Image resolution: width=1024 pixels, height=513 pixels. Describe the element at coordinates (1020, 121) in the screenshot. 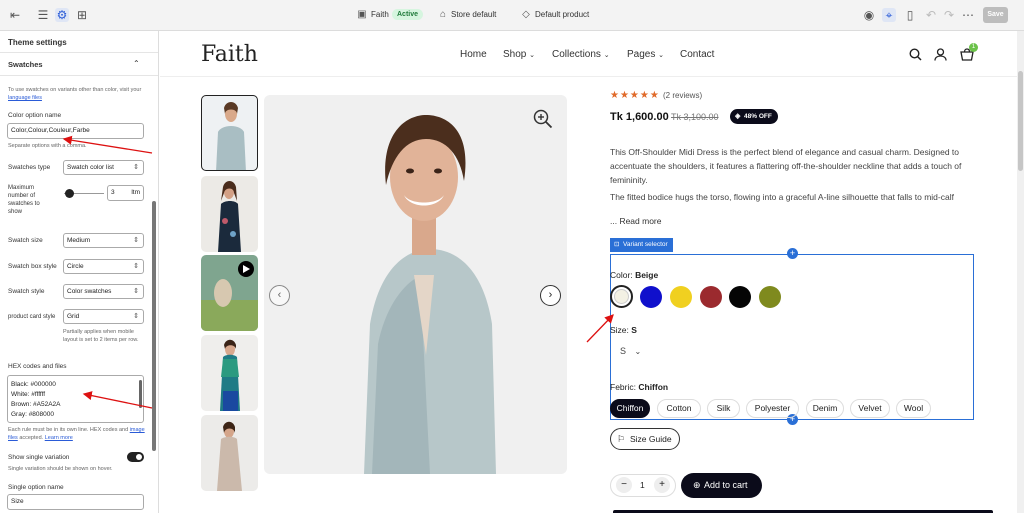

I see `preview-scrollbar-thumb` at that location.